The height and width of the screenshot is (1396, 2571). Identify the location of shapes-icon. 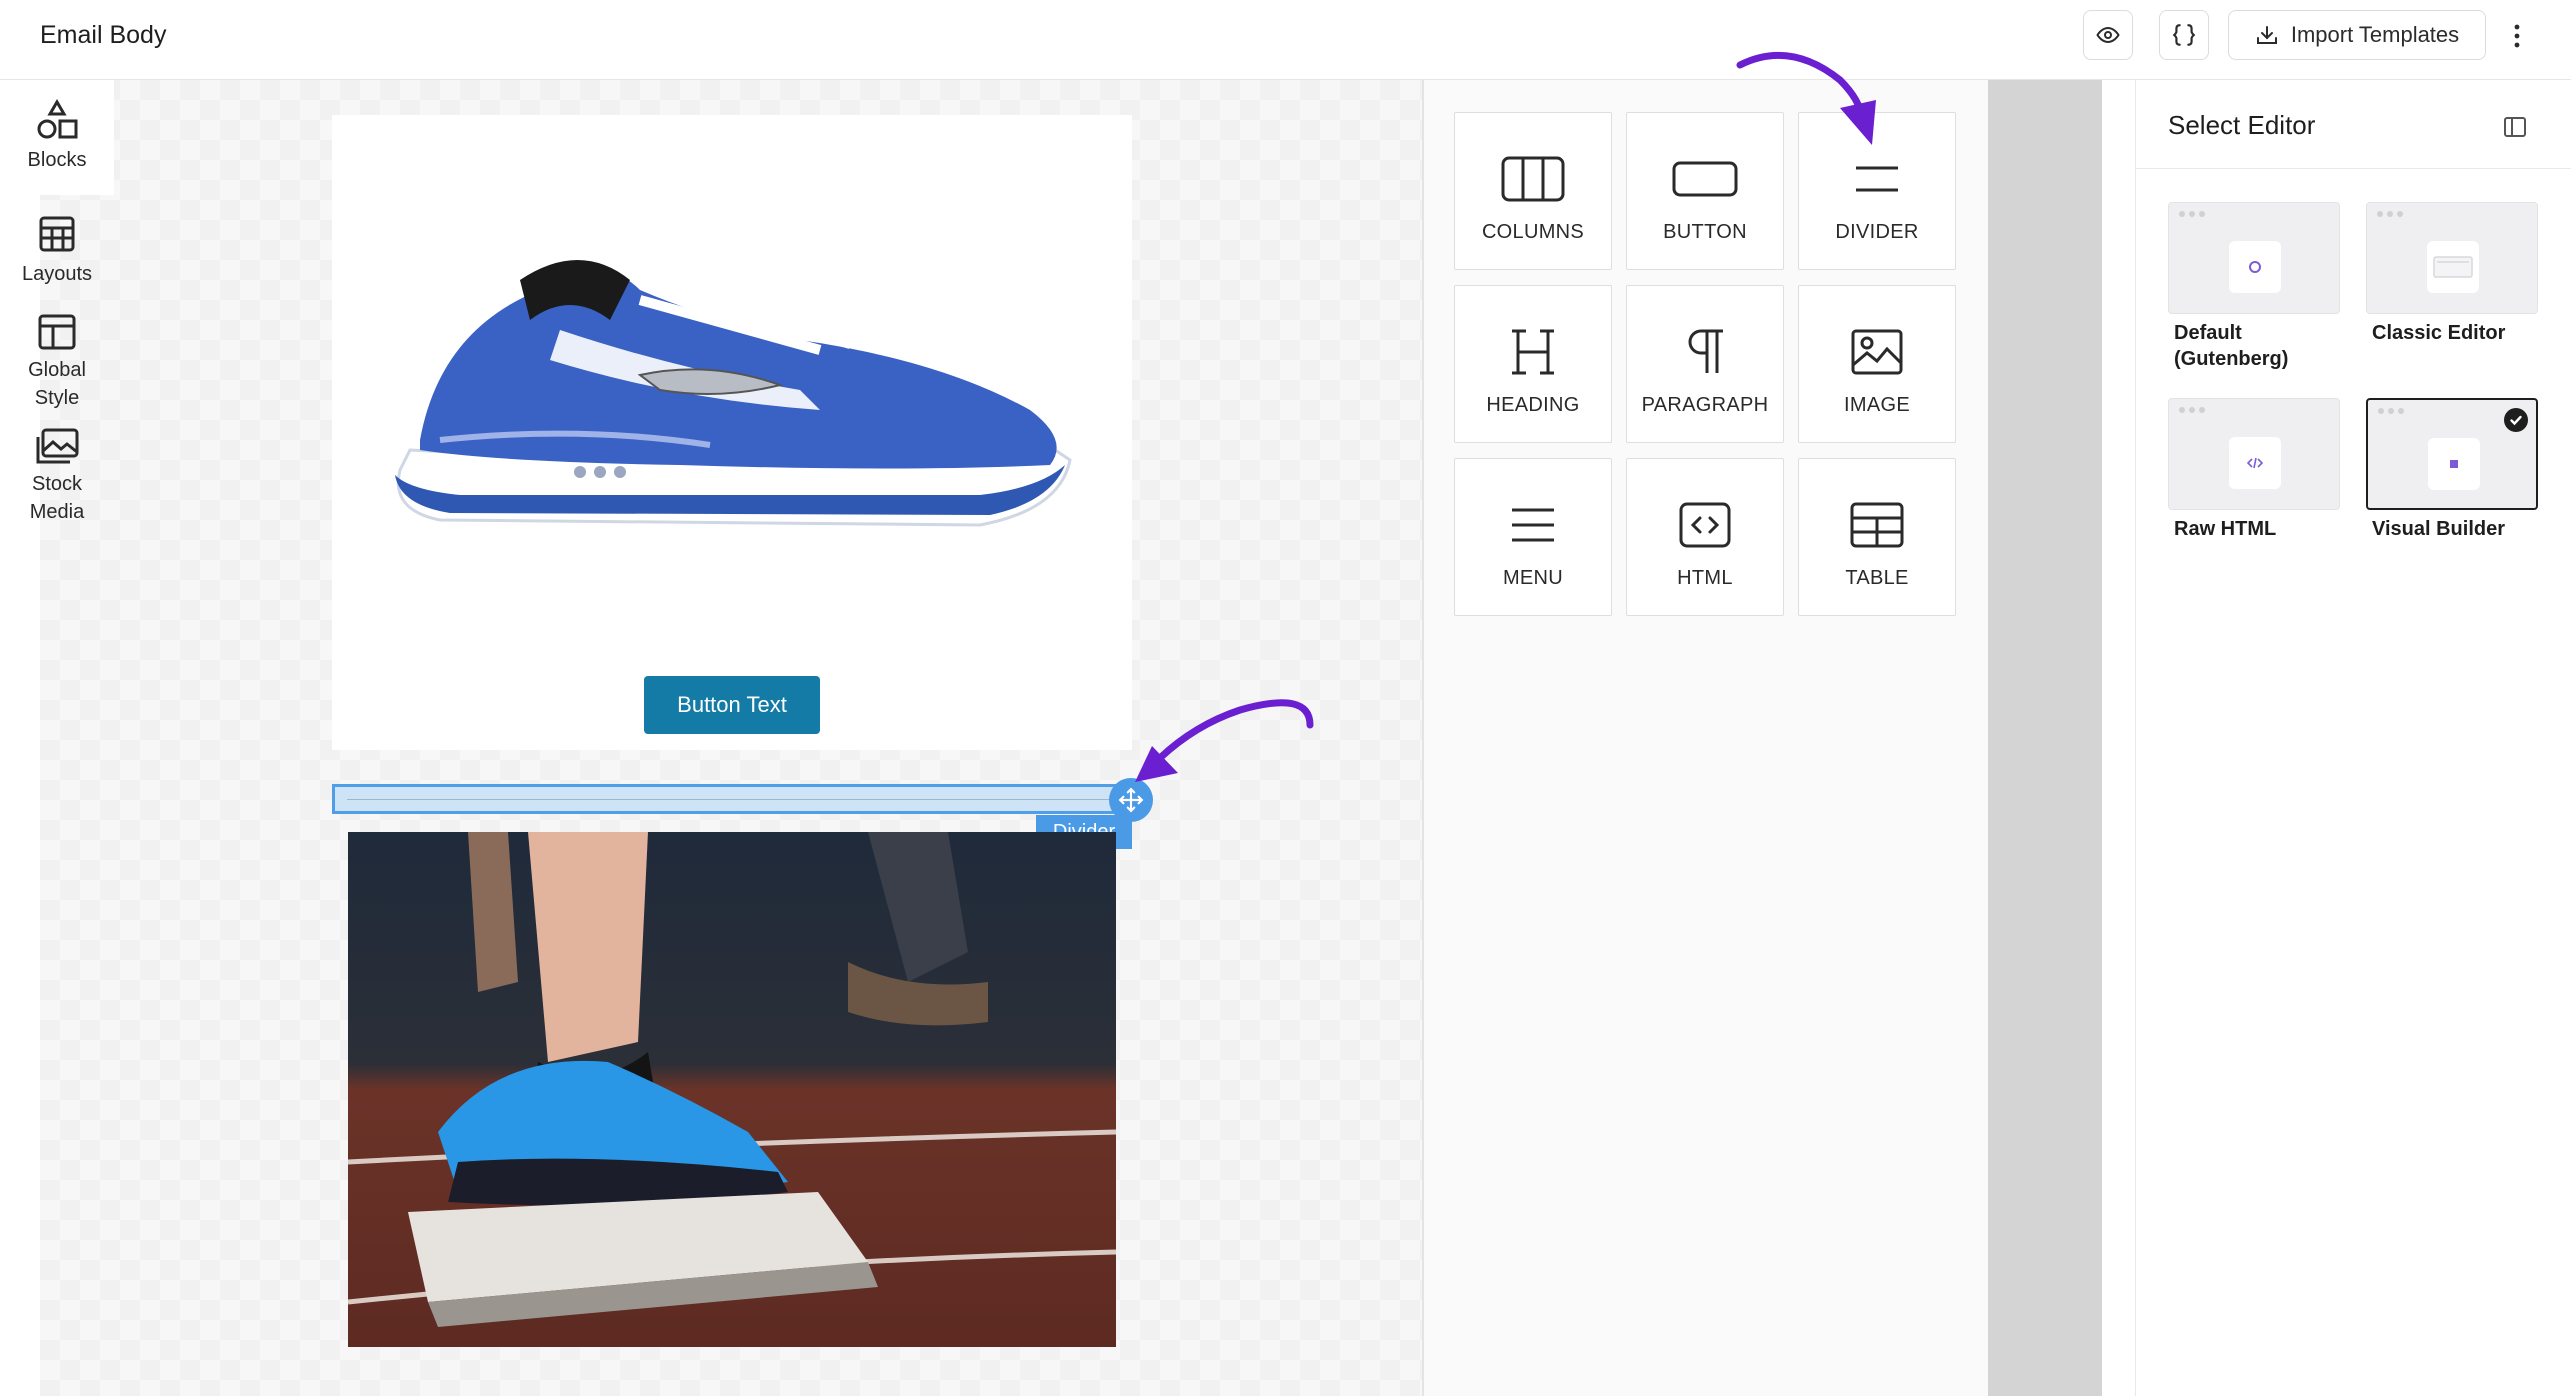
(57, 119).